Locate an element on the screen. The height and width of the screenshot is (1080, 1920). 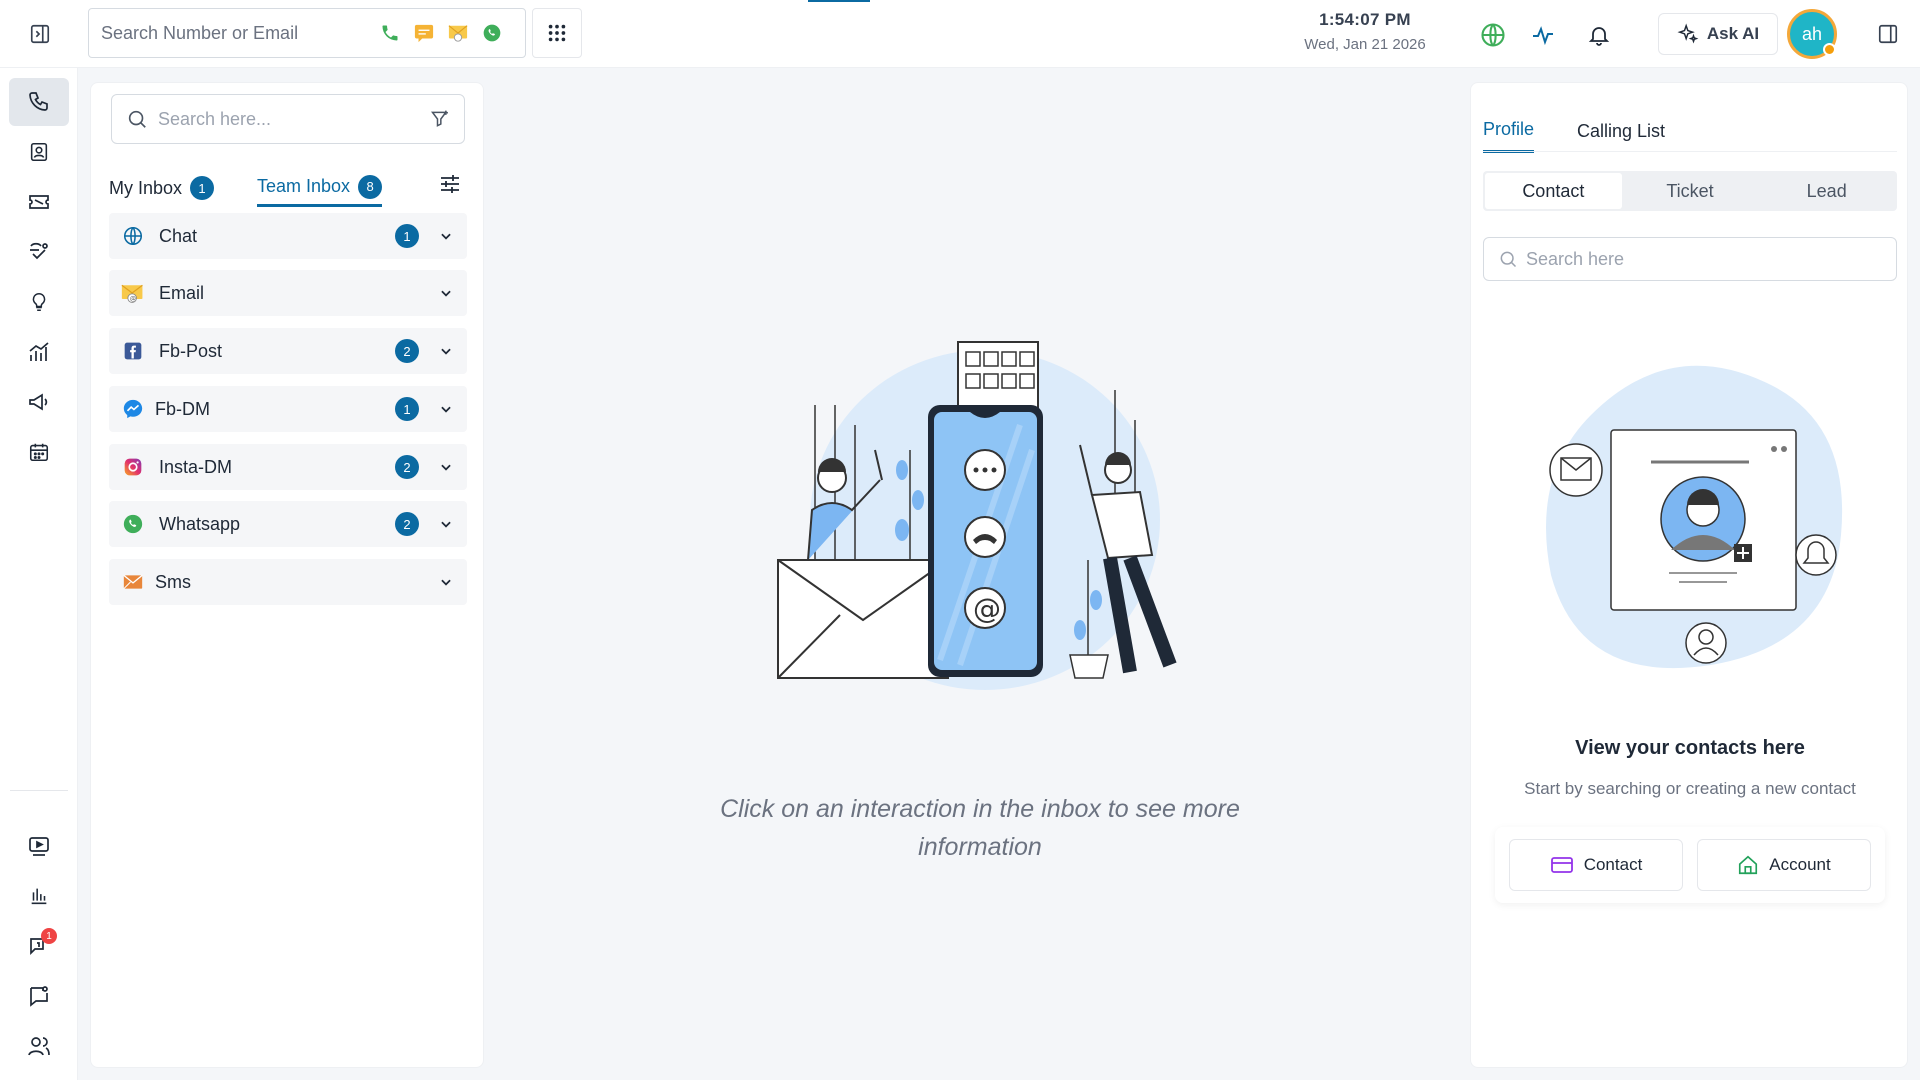
global-search-input is located at coordinates (236, 33).